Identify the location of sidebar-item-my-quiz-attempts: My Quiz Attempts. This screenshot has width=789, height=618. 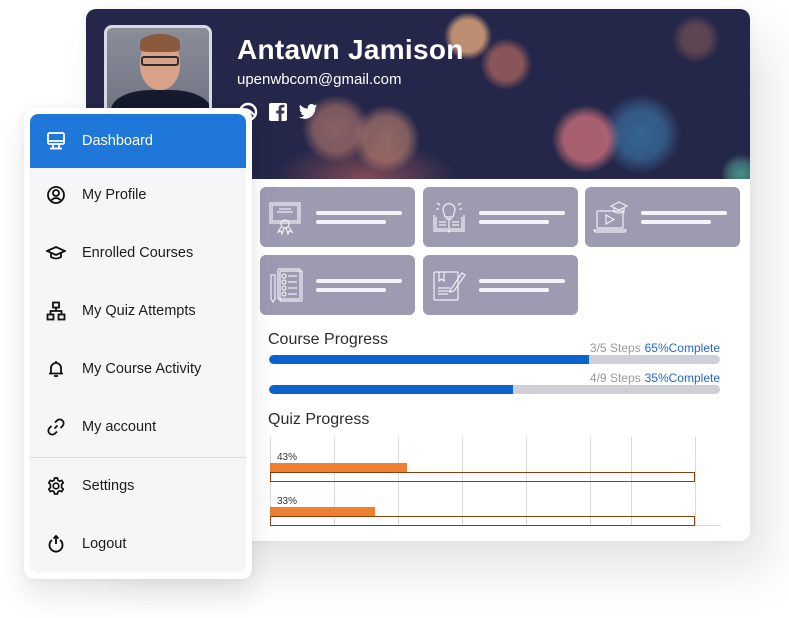
(138, 311).